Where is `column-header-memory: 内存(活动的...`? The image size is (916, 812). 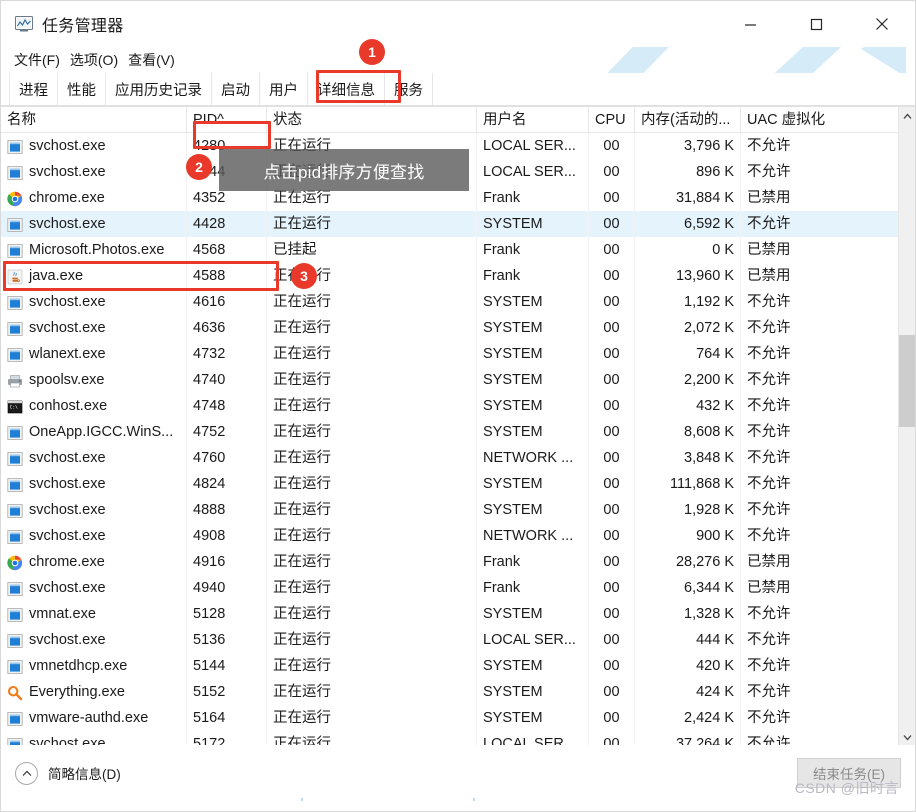
column-header-memory: 内存(活动的... is located at coordinates (688, 120).